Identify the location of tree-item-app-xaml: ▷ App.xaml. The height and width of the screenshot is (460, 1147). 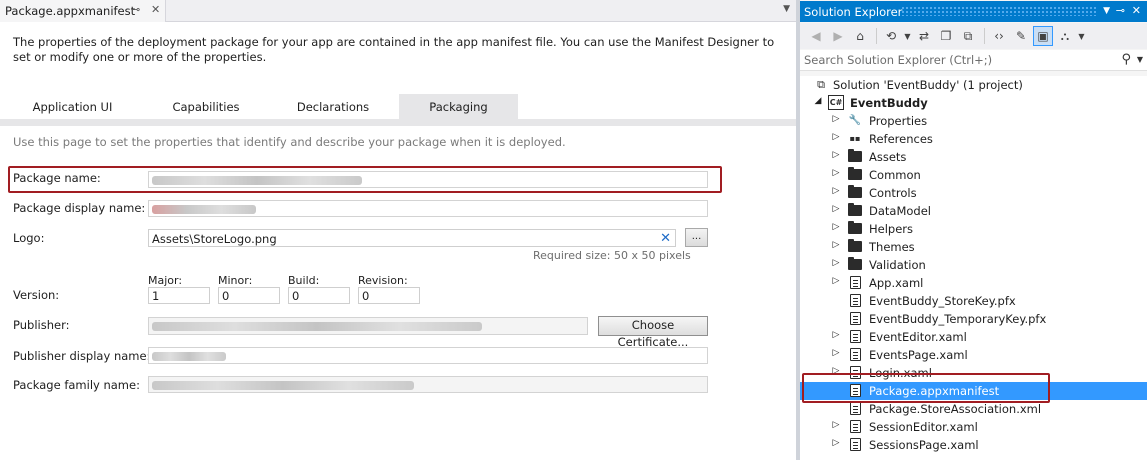
(973, 283).